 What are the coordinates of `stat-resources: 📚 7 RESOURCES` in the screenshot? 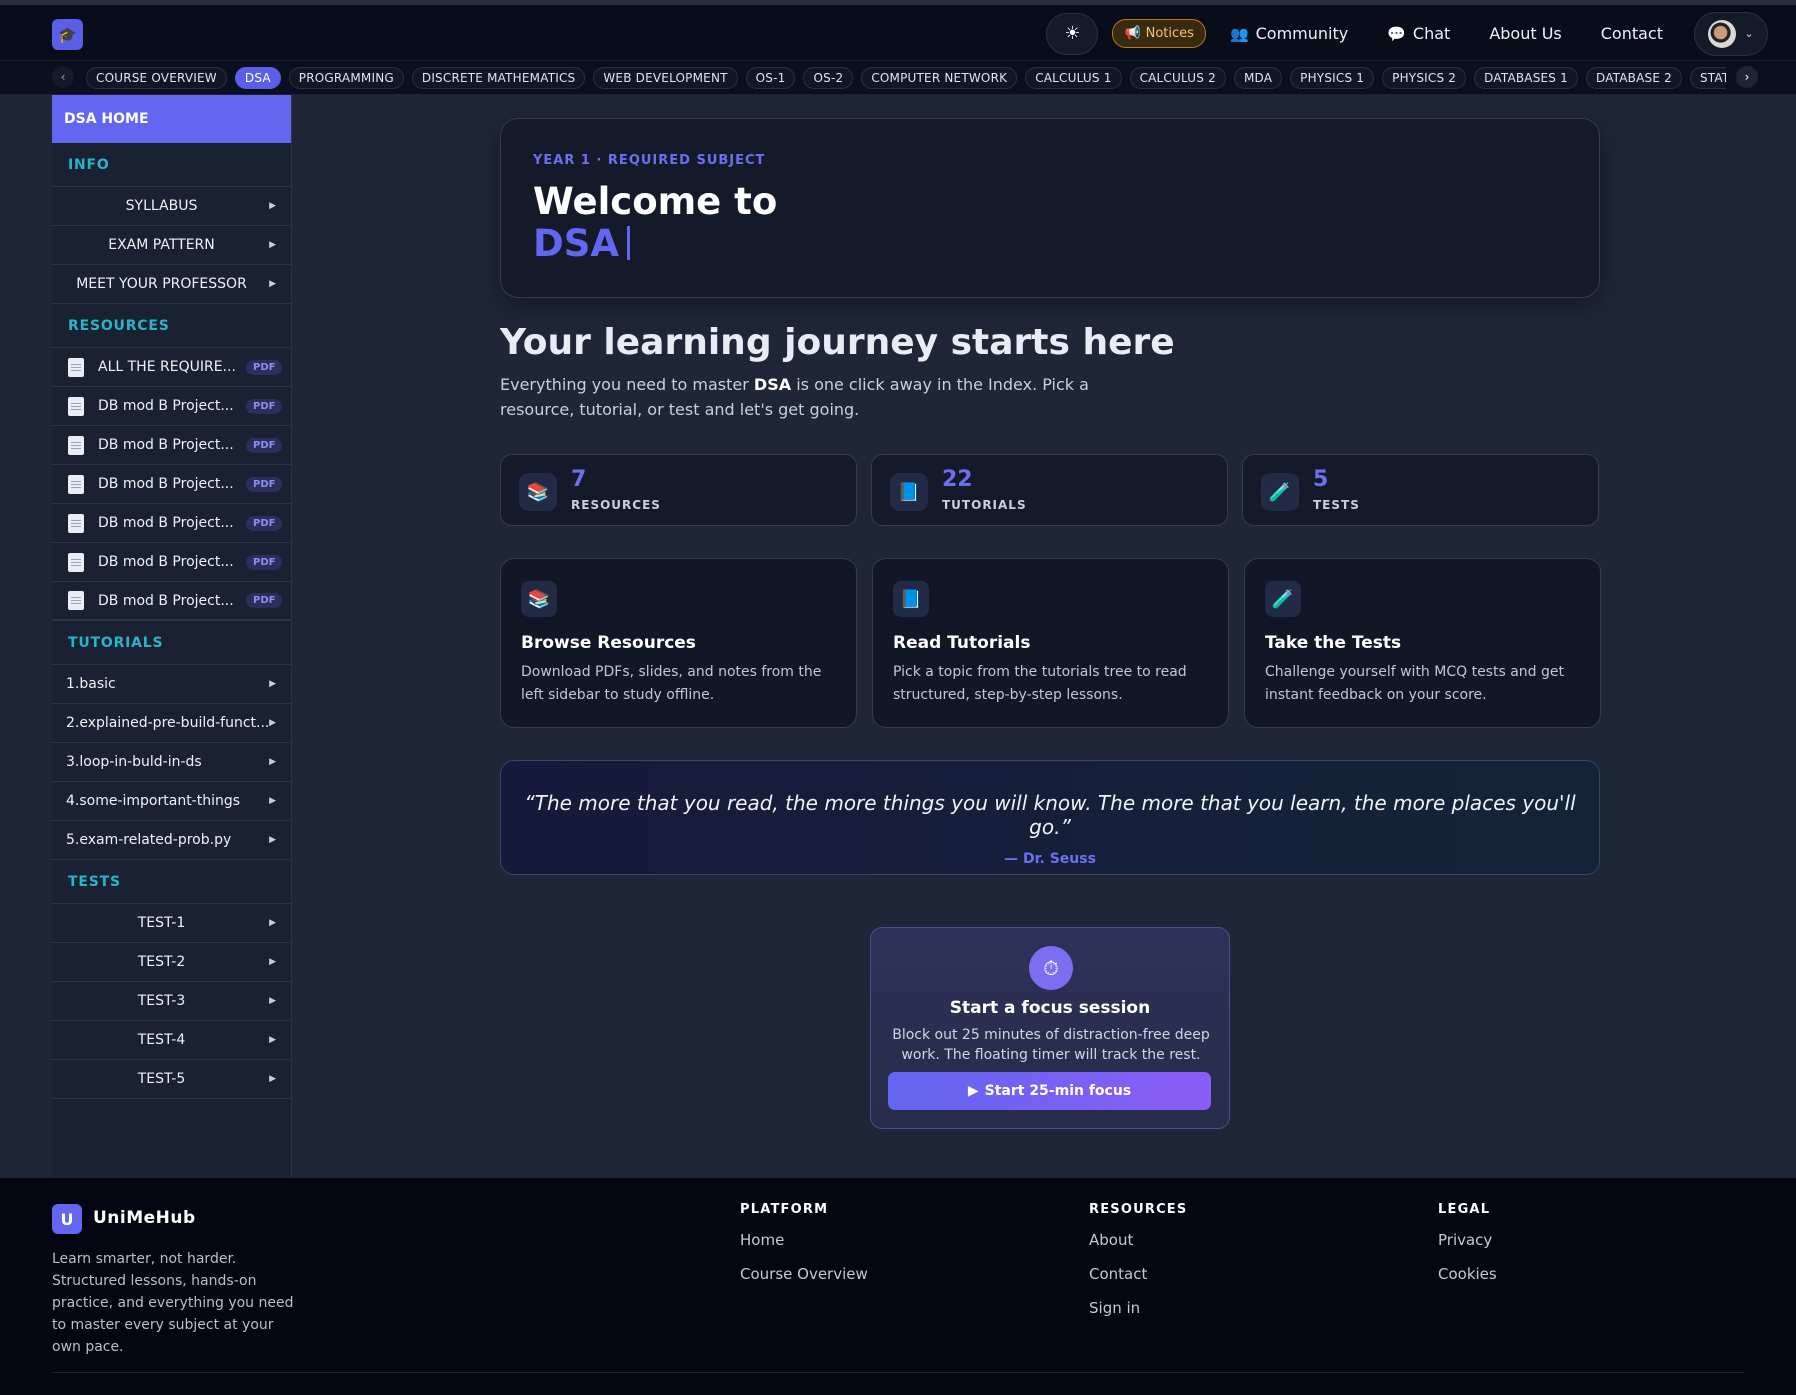 It's located at (678, 490).